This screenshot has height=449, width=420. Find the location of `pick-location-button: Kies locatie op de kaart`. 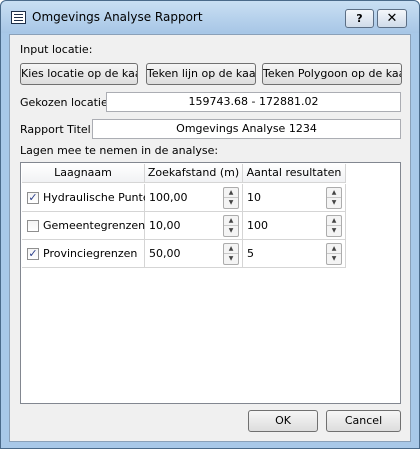

pick-location-button: Kies locatie op de kaart is located at coordinates (79, 74).